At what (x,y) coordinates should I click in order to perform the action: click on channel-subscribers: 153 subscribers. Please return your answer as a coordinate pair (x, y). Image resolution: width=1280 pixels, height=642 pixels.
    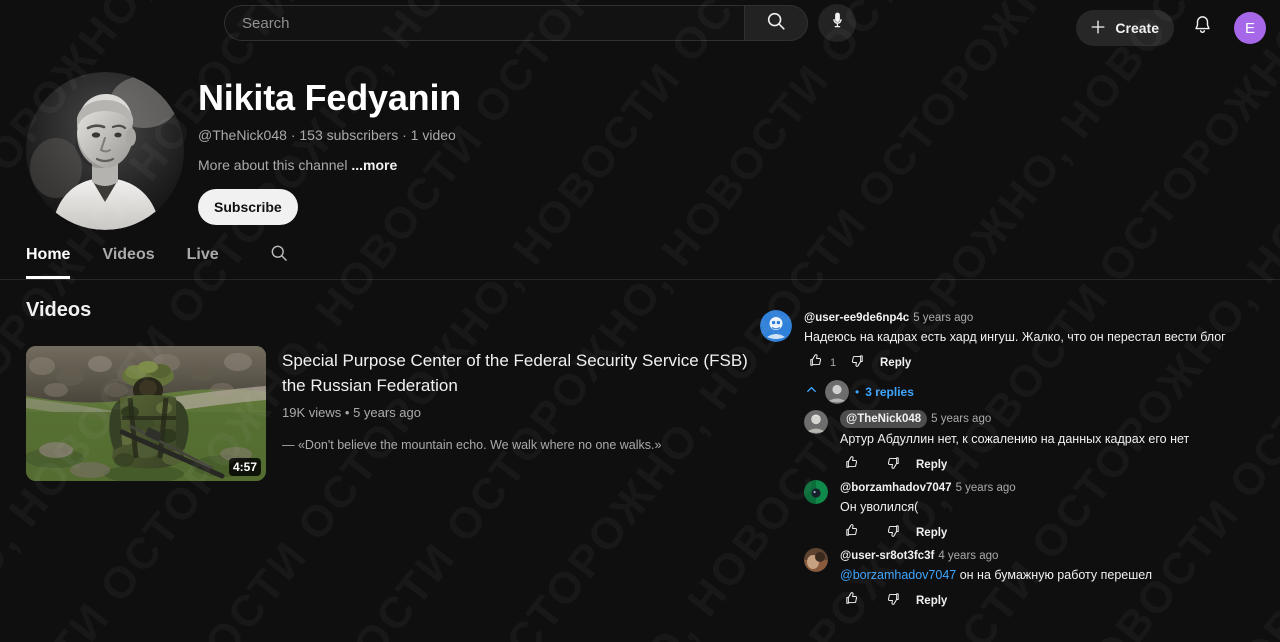
    Looking at the image, I should click on (349, 135).